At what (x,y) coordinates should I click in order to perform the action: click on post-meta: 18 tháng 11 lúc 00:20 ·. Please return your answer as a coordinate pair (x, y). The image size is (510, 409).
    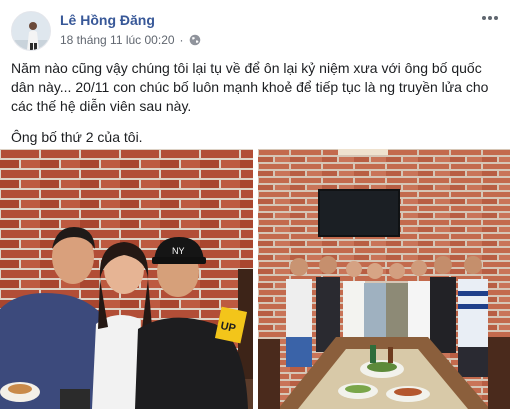
    Looking at the image, I should click on (130, 40).